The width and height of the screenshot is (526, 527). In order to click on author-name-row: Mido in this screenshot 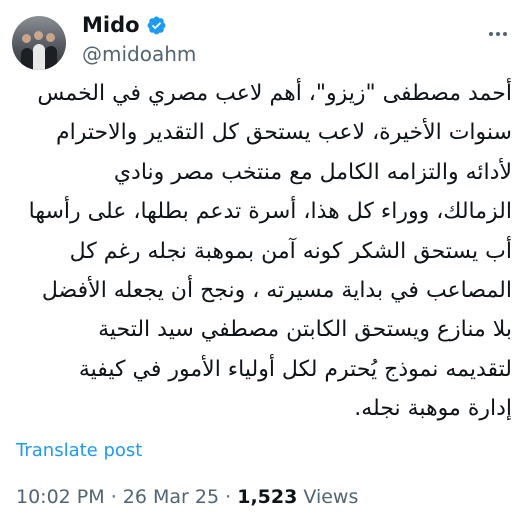, I will do `click(124, 25)`.